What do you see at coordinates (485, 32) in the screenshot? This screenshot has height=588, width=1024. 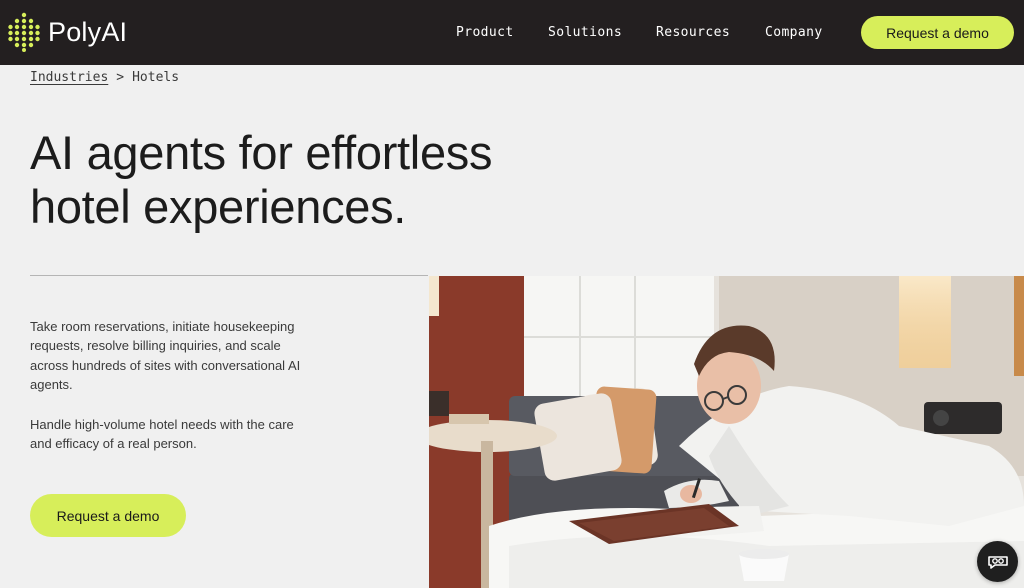 I see `nav-item-product: Product` at bounding box center [485, 32].